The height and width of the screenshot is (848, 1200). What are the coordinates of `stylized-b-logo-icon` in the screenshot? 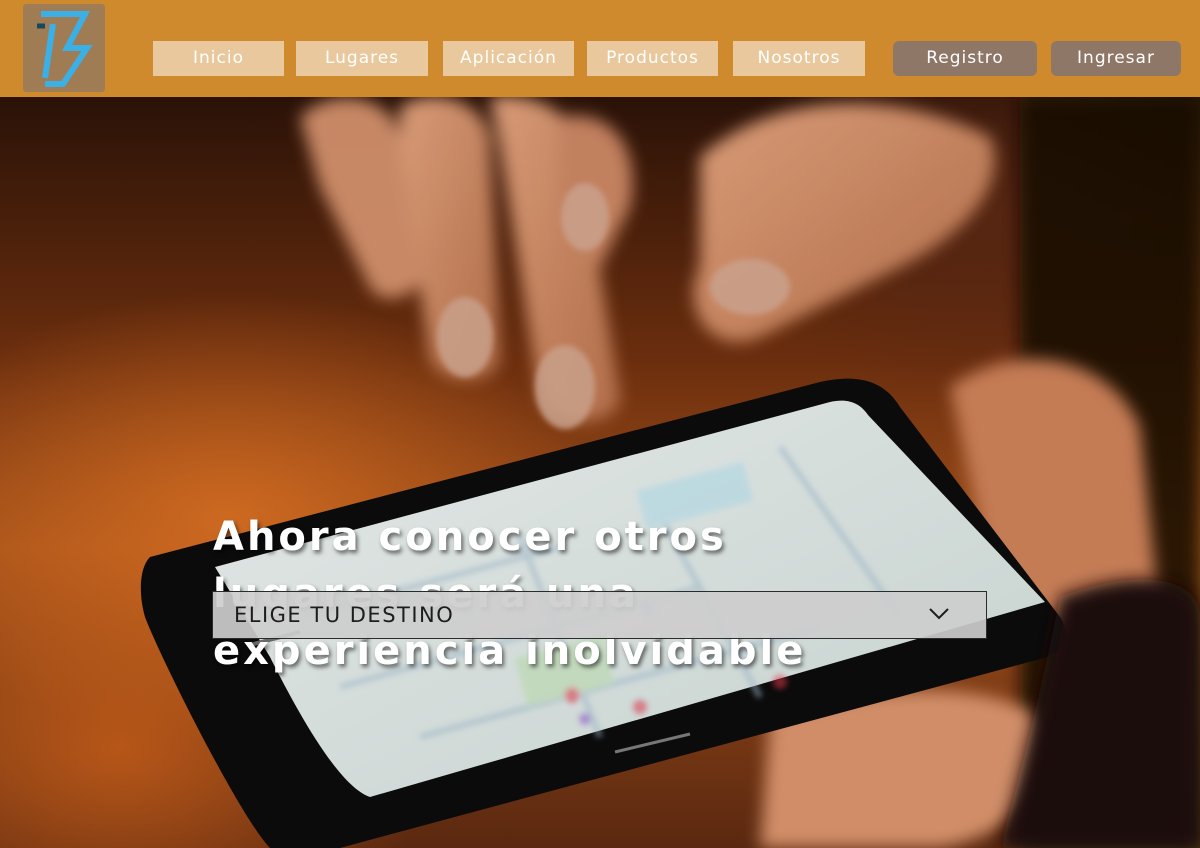 It's located at (65, 49).